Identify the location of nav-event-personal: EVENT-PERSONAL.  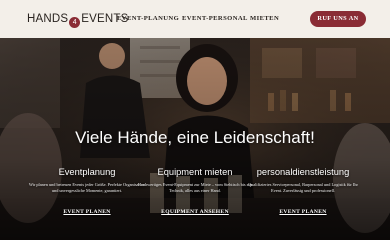
(215, 19).